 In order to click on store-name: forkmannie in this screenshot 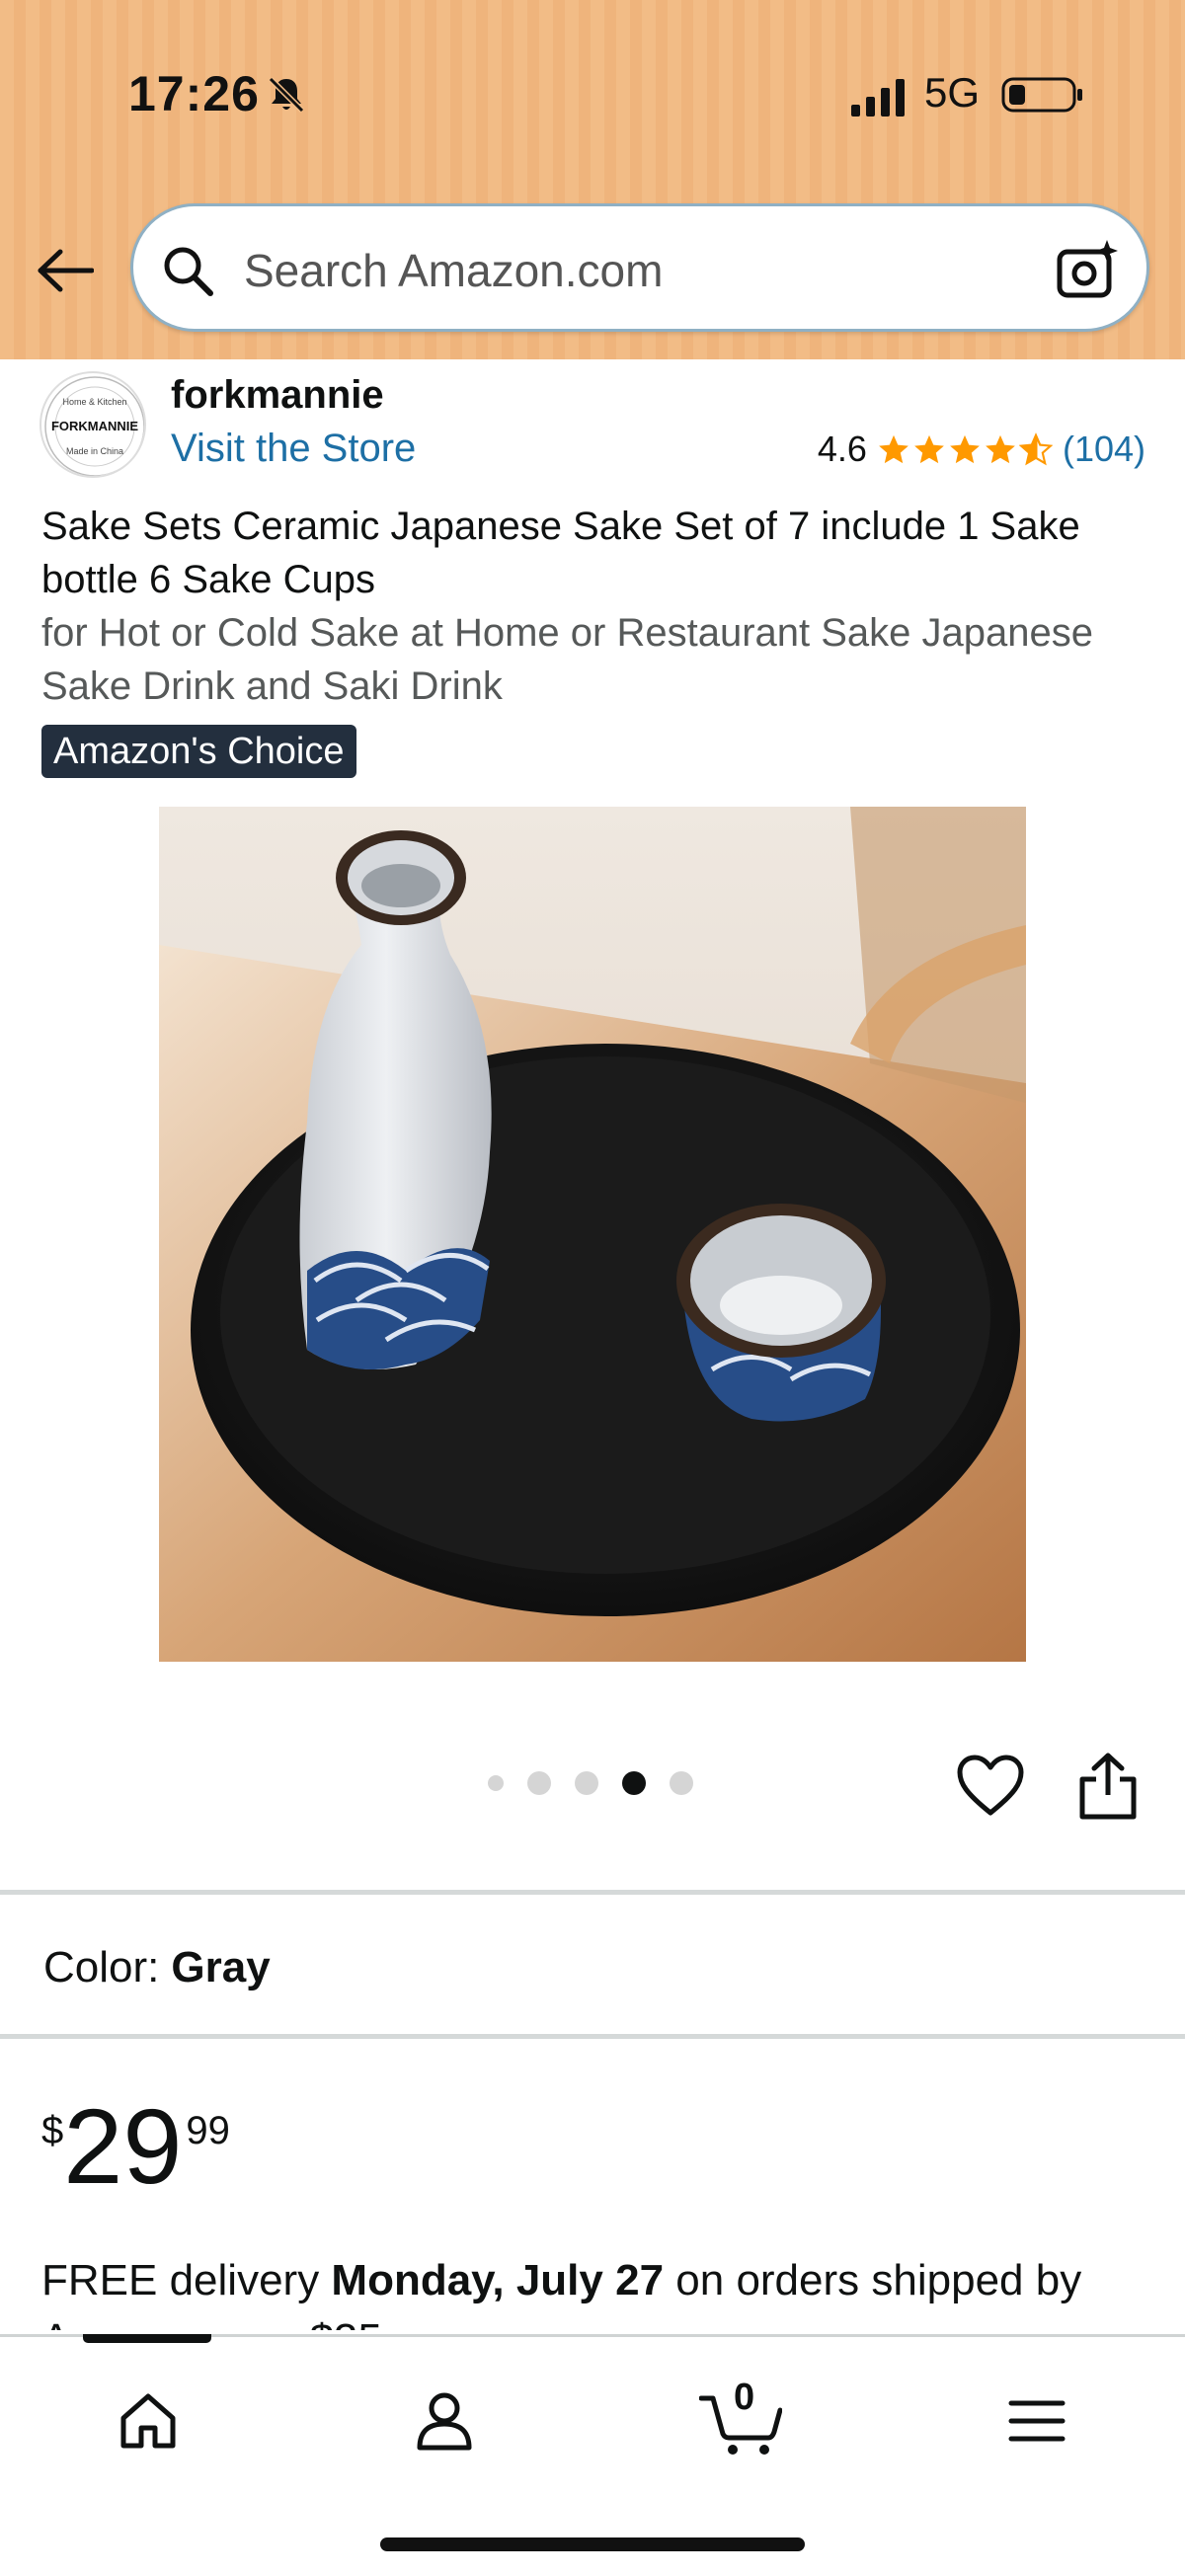, I will do `click(278, 395)`.